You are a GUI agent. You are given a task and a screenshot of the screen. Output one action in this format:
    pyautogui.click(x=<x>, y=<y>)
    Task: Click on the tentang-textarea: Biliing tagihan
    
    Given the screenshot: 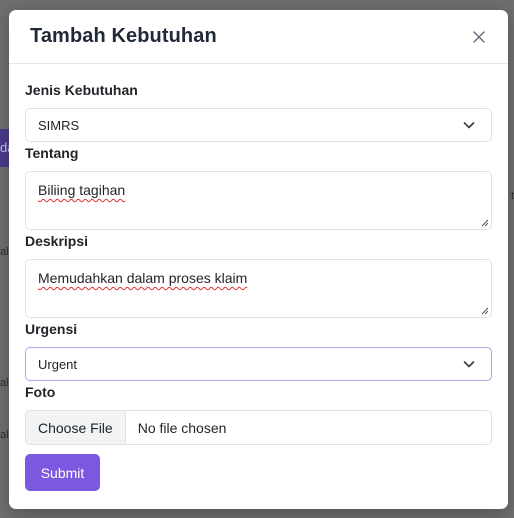 What is the action you would take?
    pyautogui.click(x=258, y=200)
    